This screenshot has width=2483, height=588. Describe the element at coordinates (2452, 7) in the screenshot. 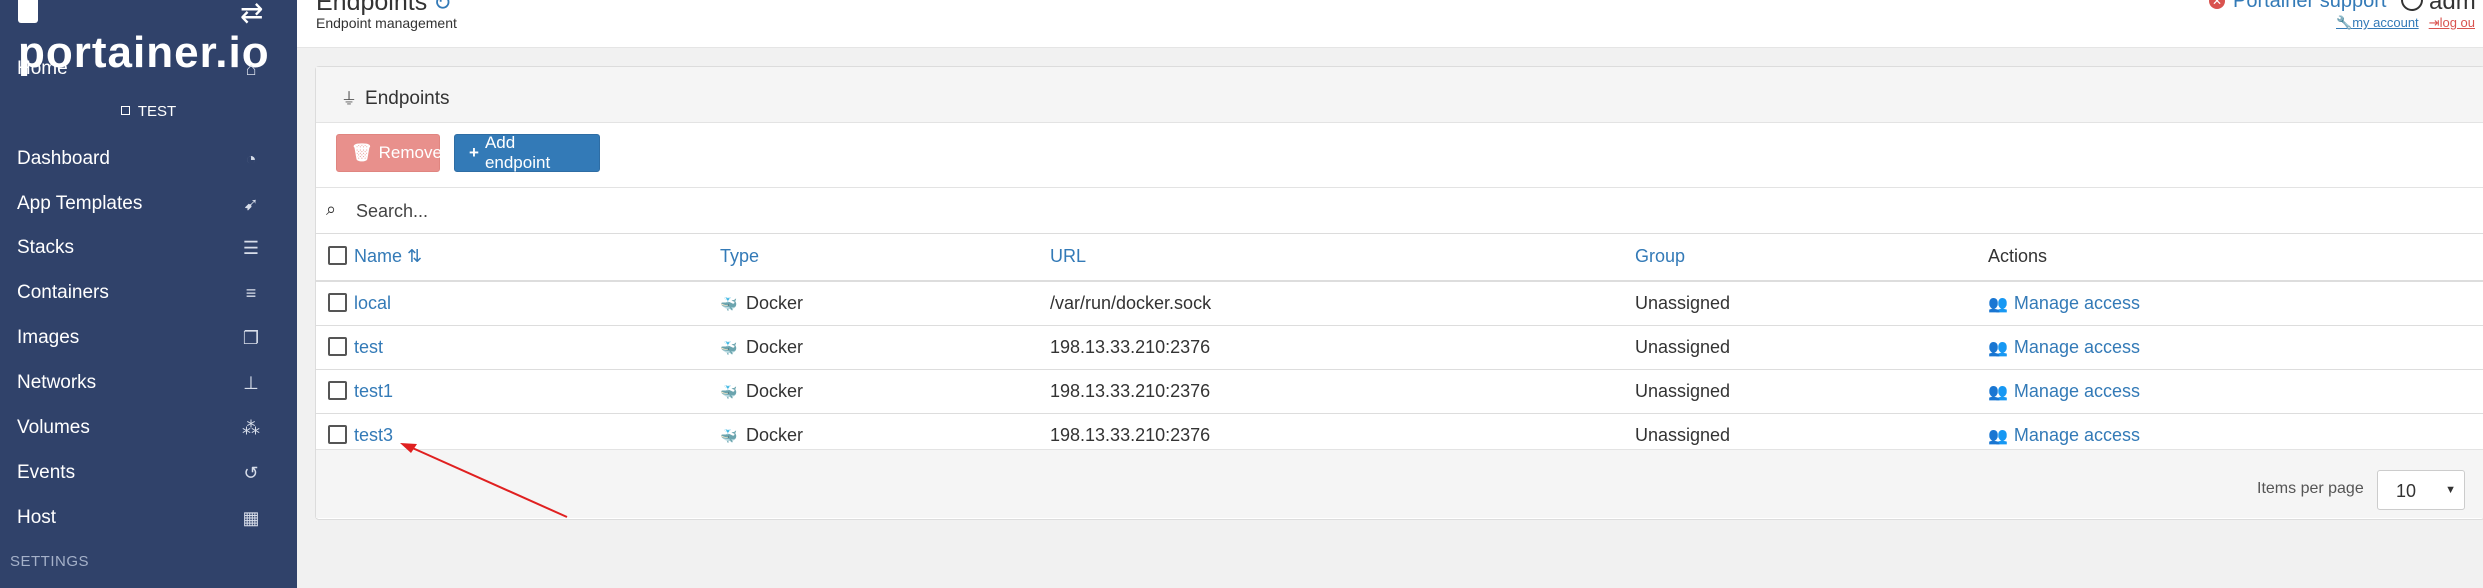

I see `user-label: adm` at that location.